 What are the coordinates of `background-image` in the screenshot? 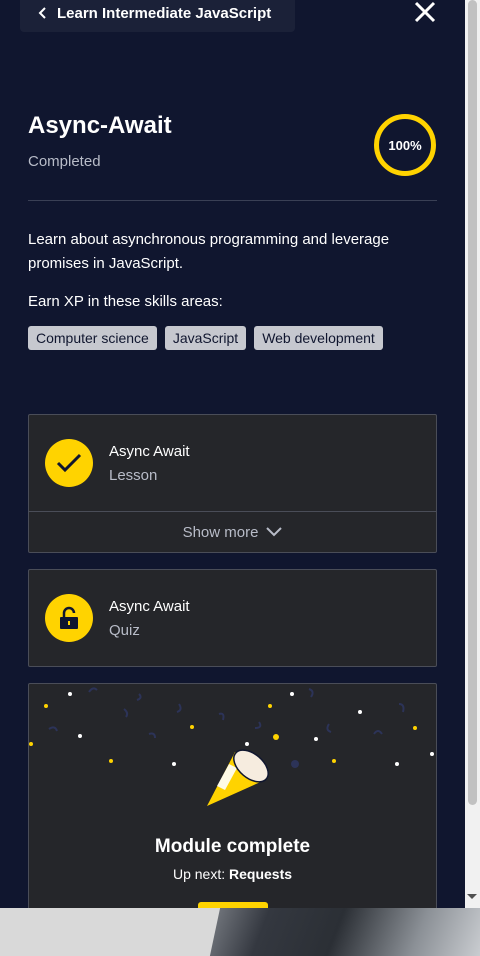 It's located at (344, 932).